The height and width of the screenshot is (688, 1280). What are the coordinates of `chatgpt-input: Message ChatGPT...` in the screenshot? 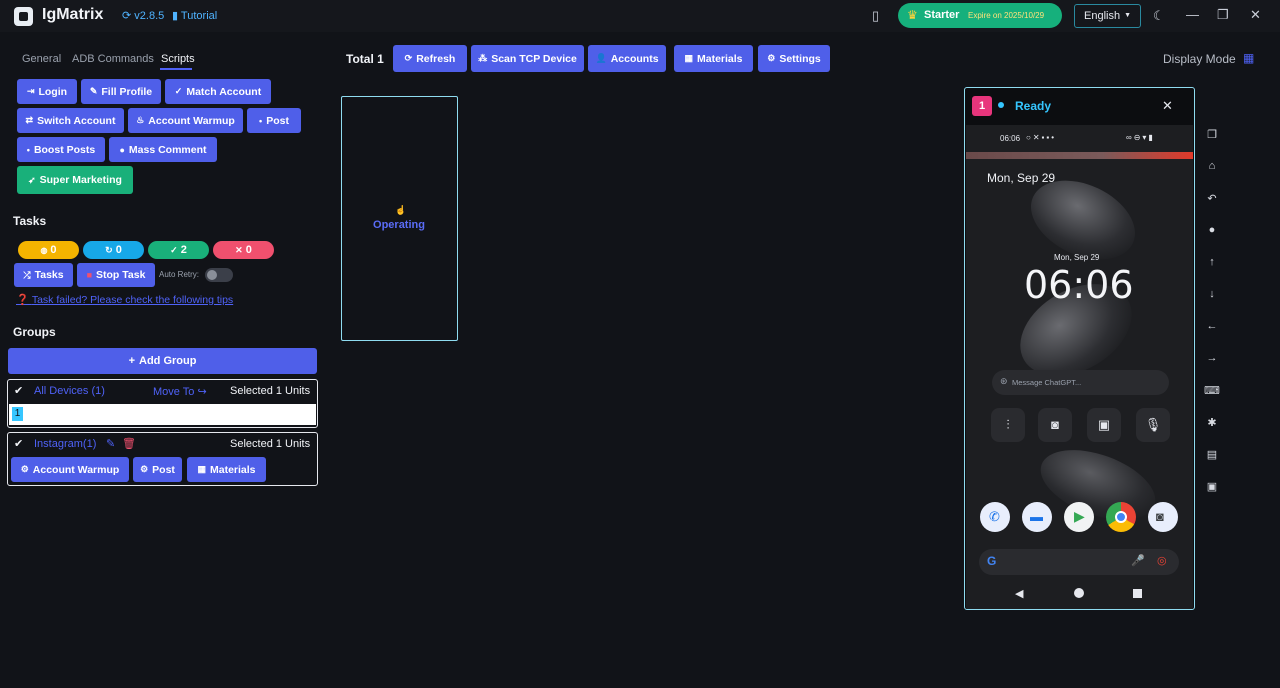 It's located at (1047, 382).